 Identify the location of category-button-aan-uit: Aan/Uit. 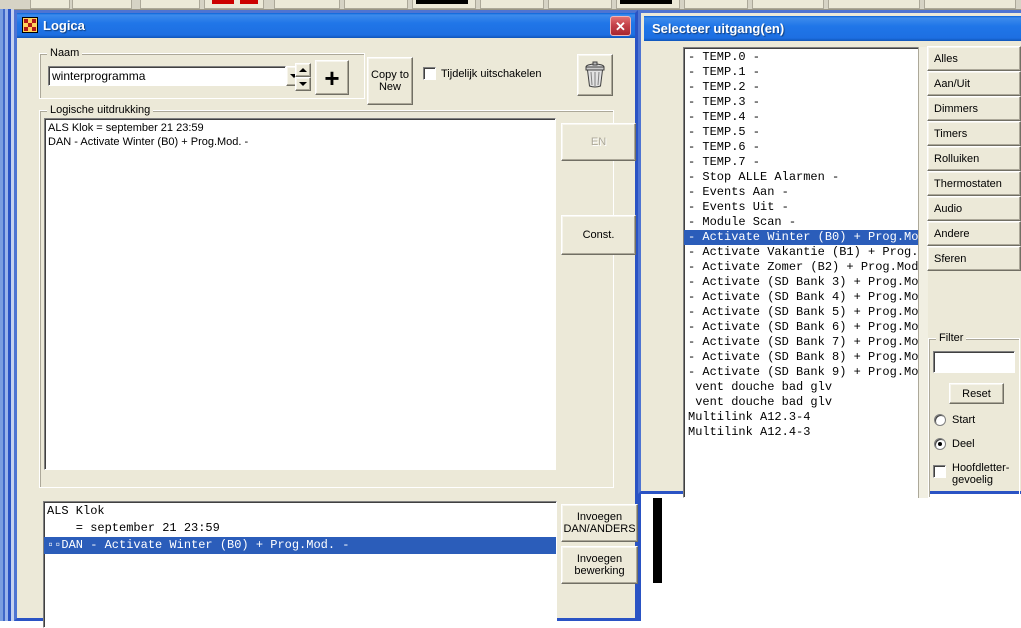
(974, 83).